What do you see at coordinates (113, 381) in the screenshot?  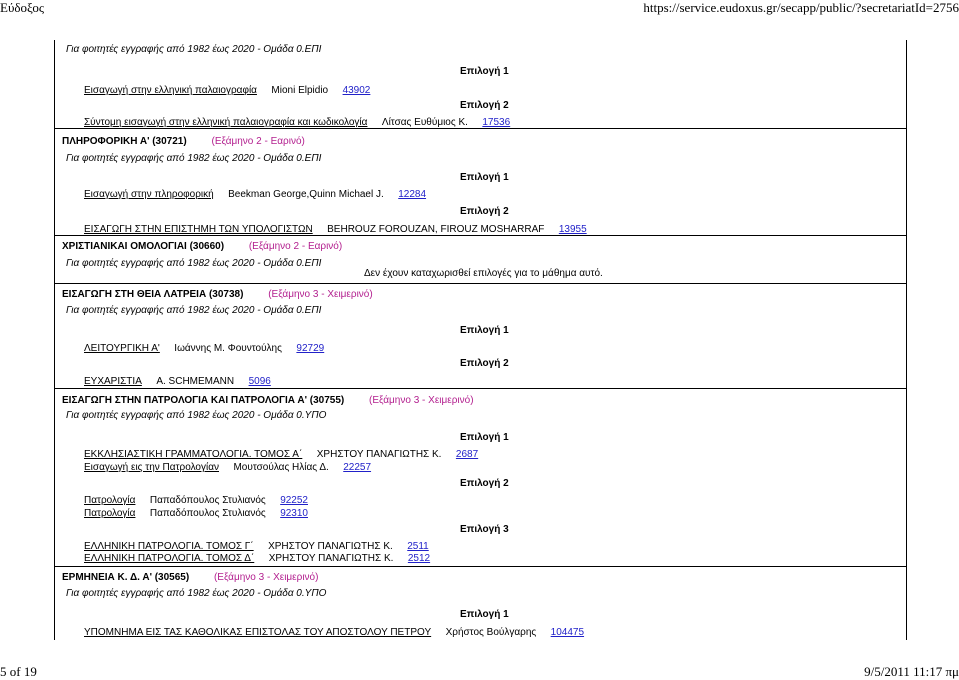 I see `book-title: ΕΥΧΑΡΙΣΤΙΑ` at bounding box center [113, 381].